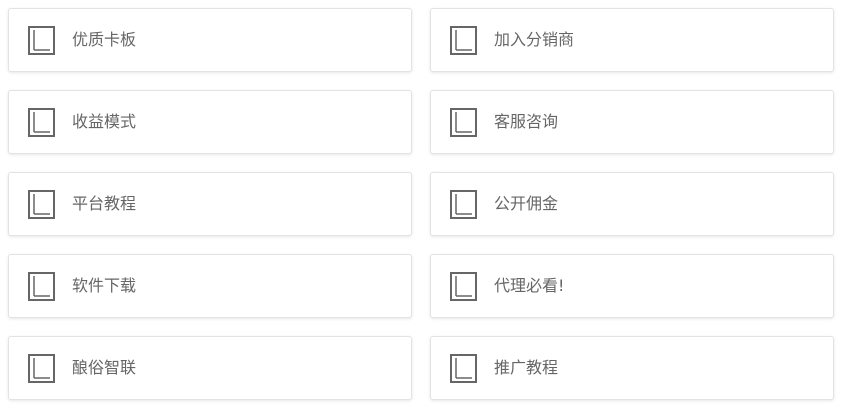 This screenshot has width=842, height=413. What do you see at coordinates (526, 203) in the screenshot?
I see `menu-item-label: 公开佣金` at bounding box center [526, 203].